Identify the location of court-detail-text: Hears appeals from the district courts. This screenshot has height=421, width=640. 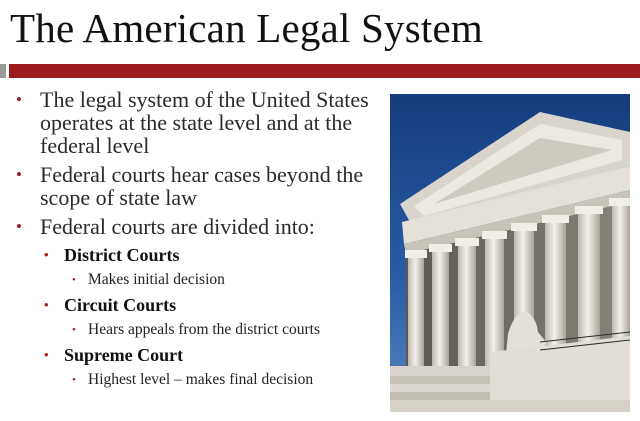
(204, 329).